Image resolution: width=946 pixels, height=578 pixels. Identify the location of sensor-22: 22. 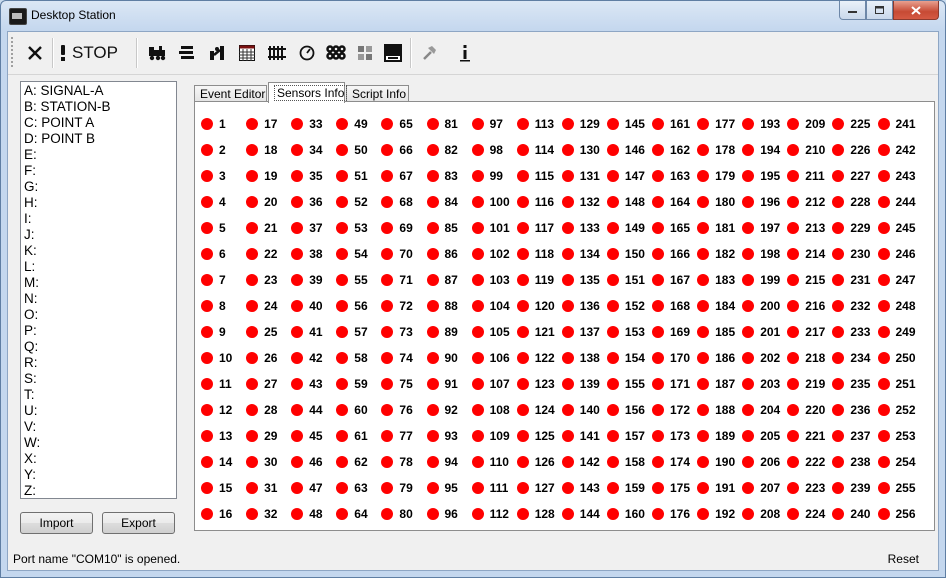
(268, 254).